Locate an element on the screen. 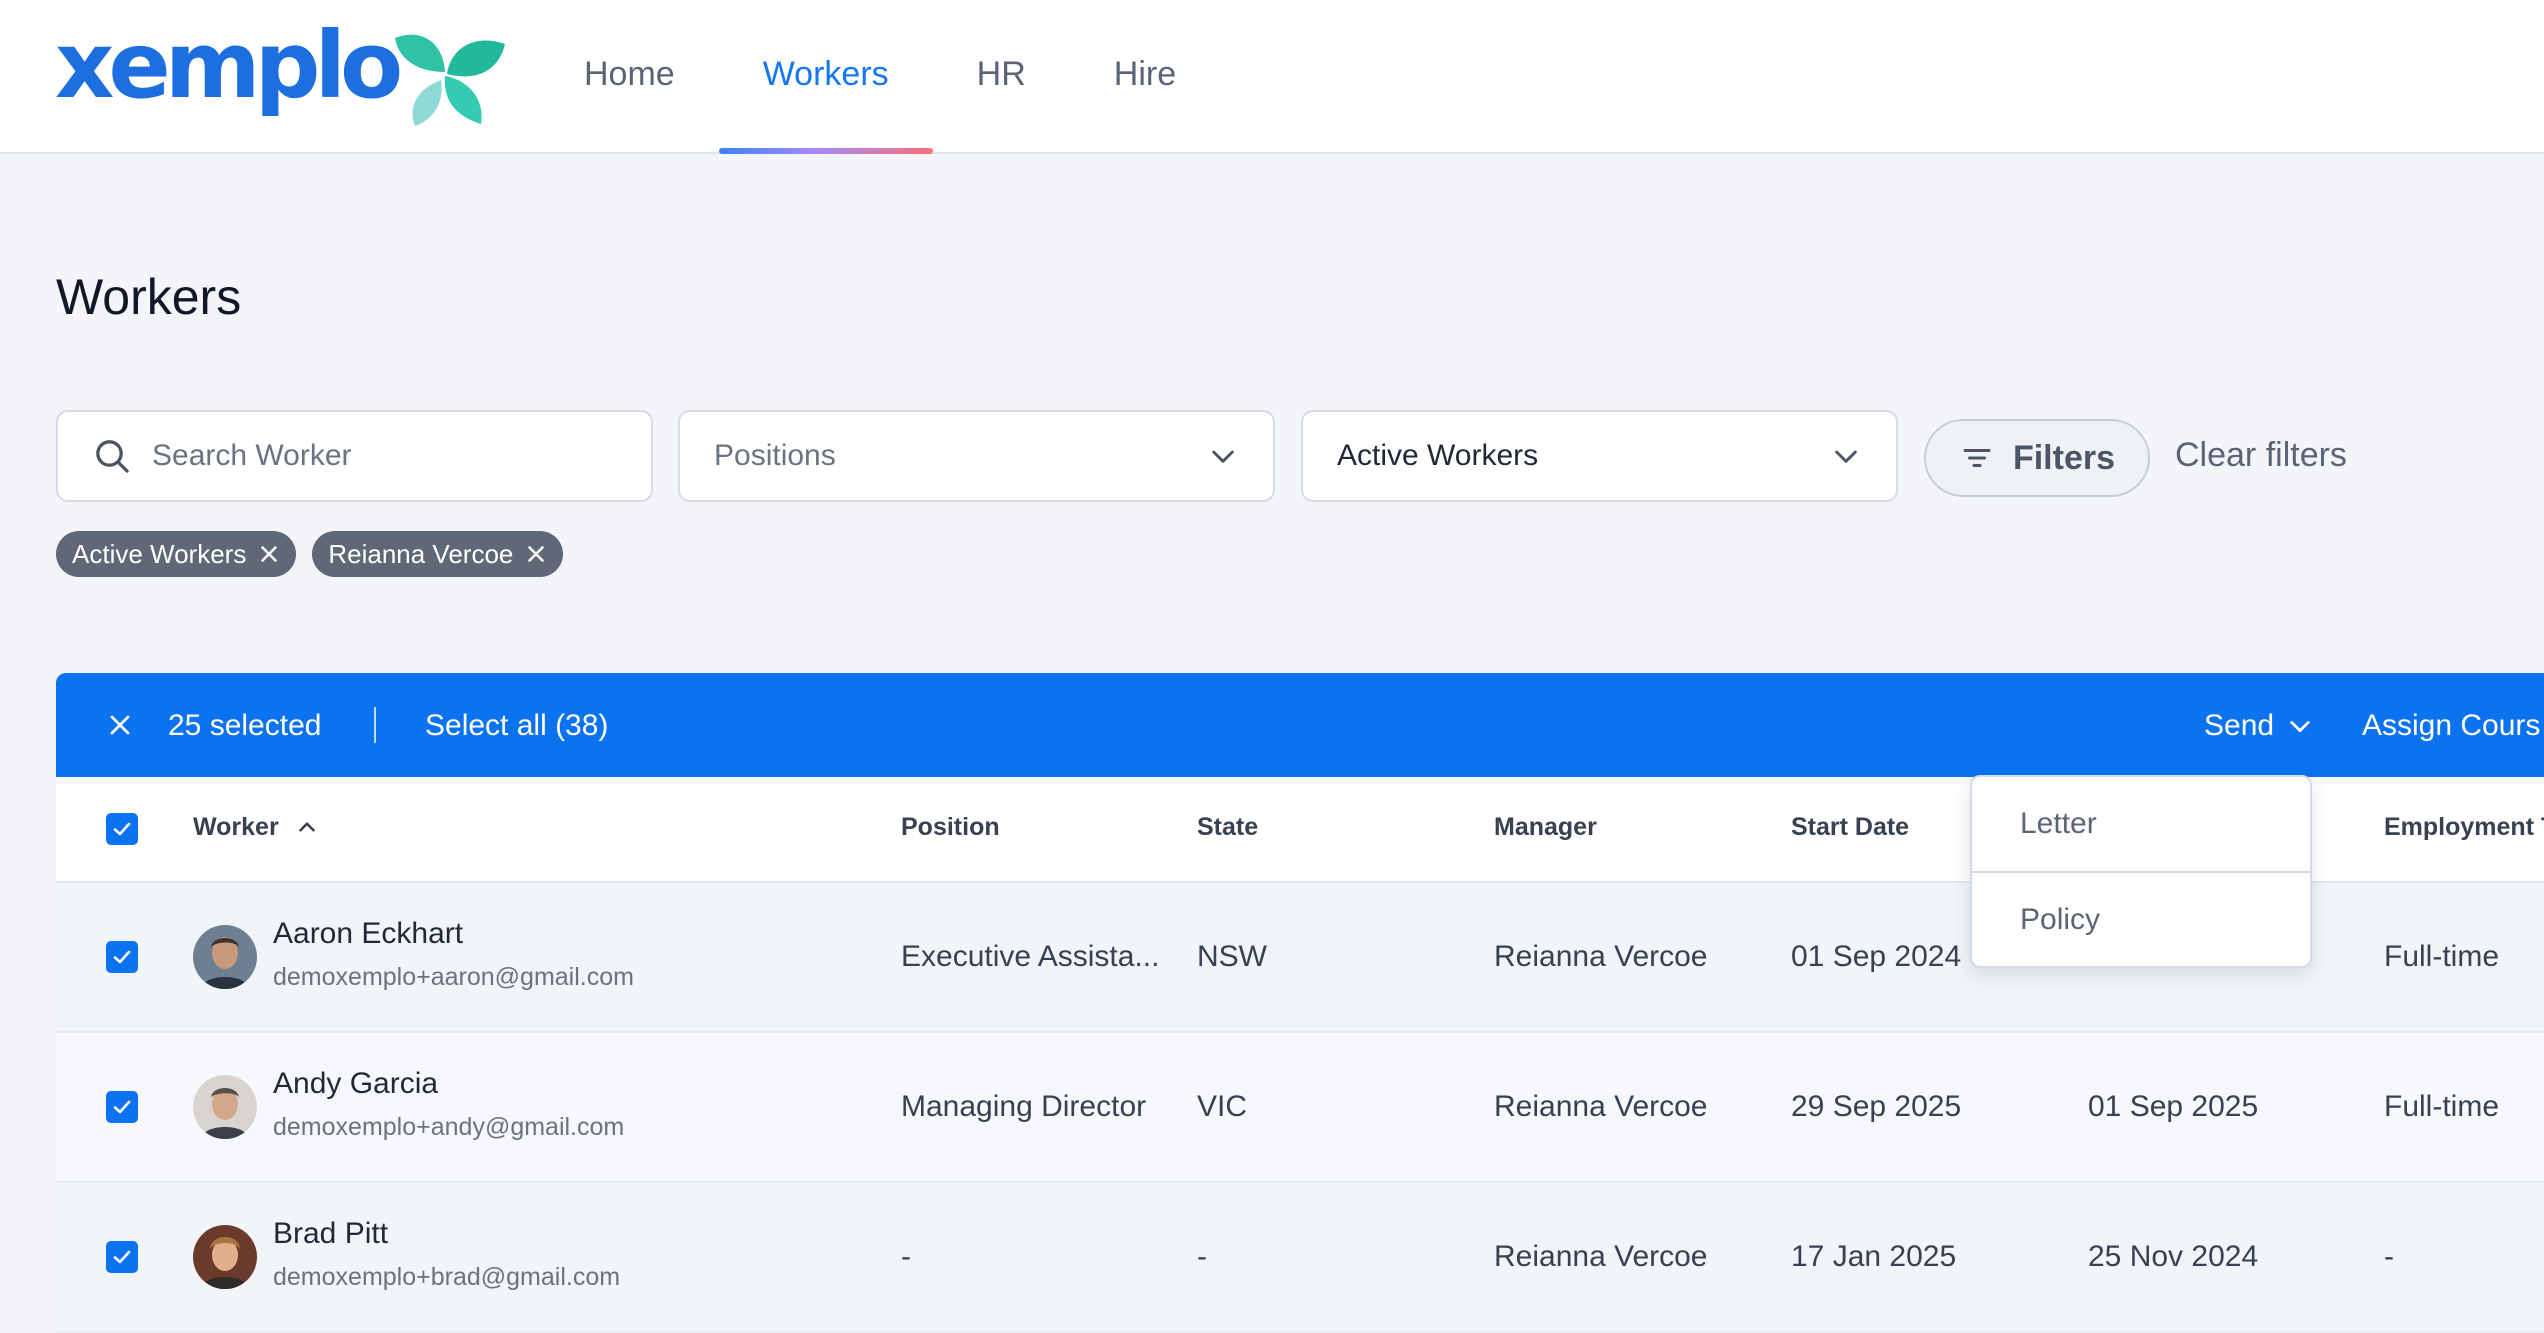 The height and width of the screenshot is (1333, 2544). nav-tab-workers: Workers is located at coordinates (825, 77).